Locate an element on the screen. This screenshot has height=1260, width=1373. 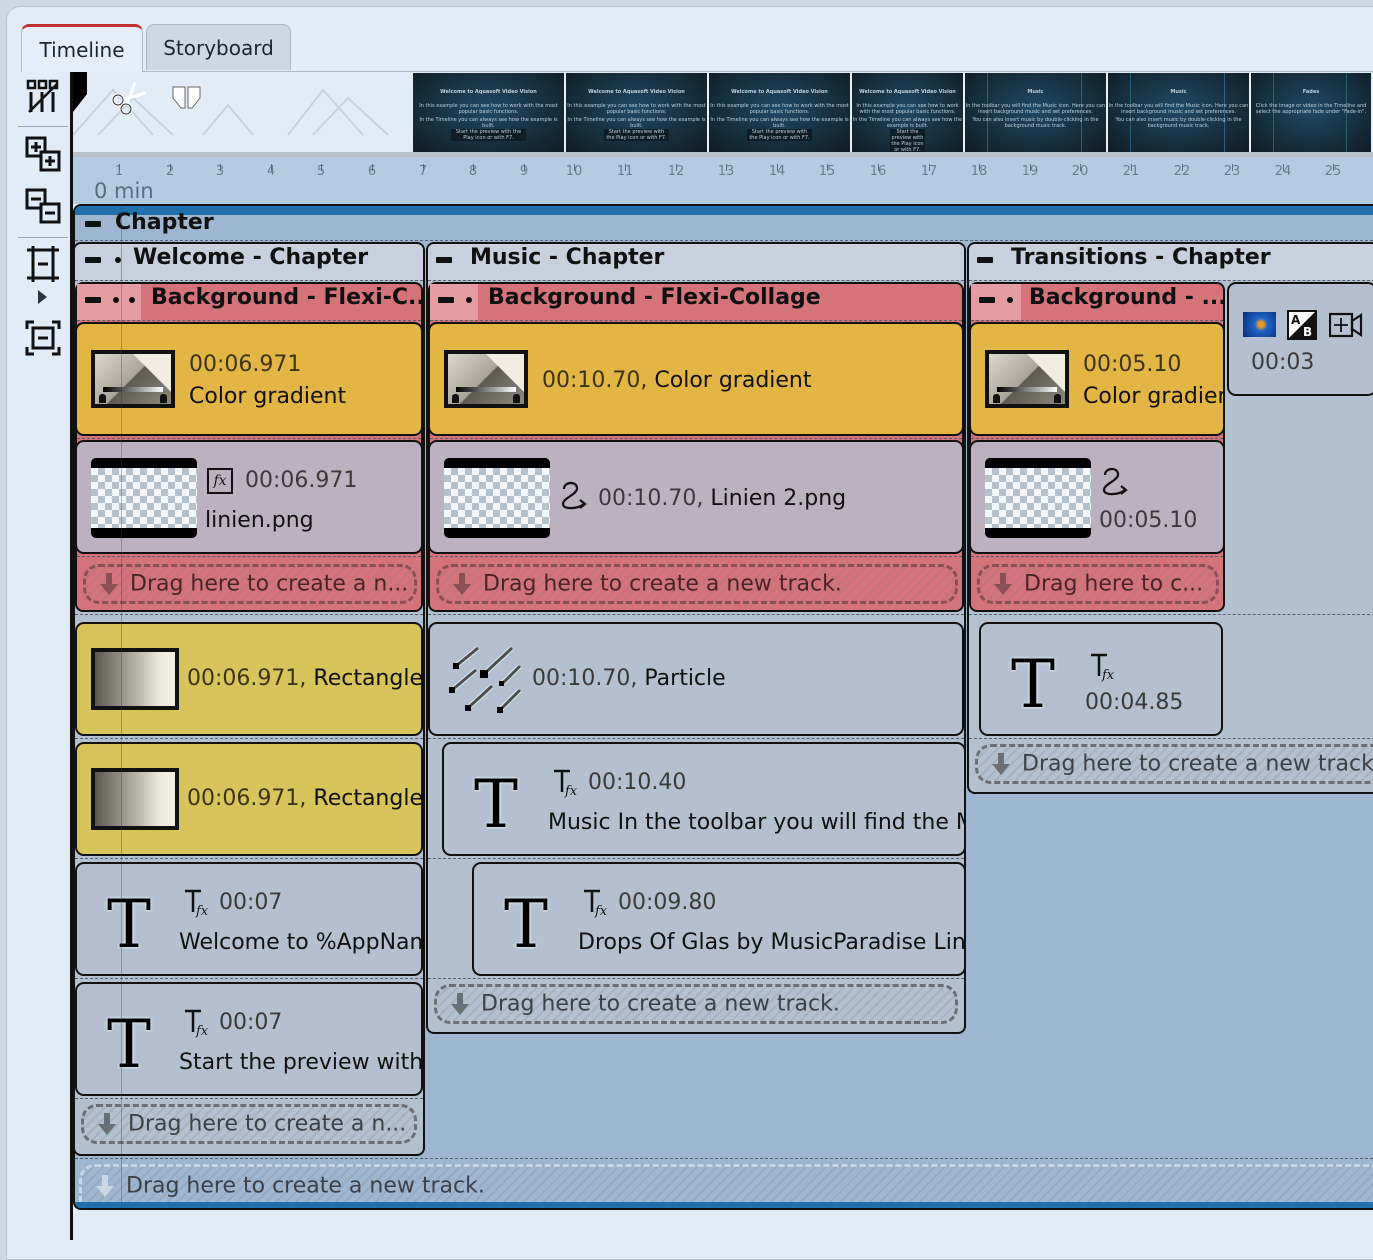
clip-image: fx 00:06.971 linien.png is located at coordinates (249, 497).